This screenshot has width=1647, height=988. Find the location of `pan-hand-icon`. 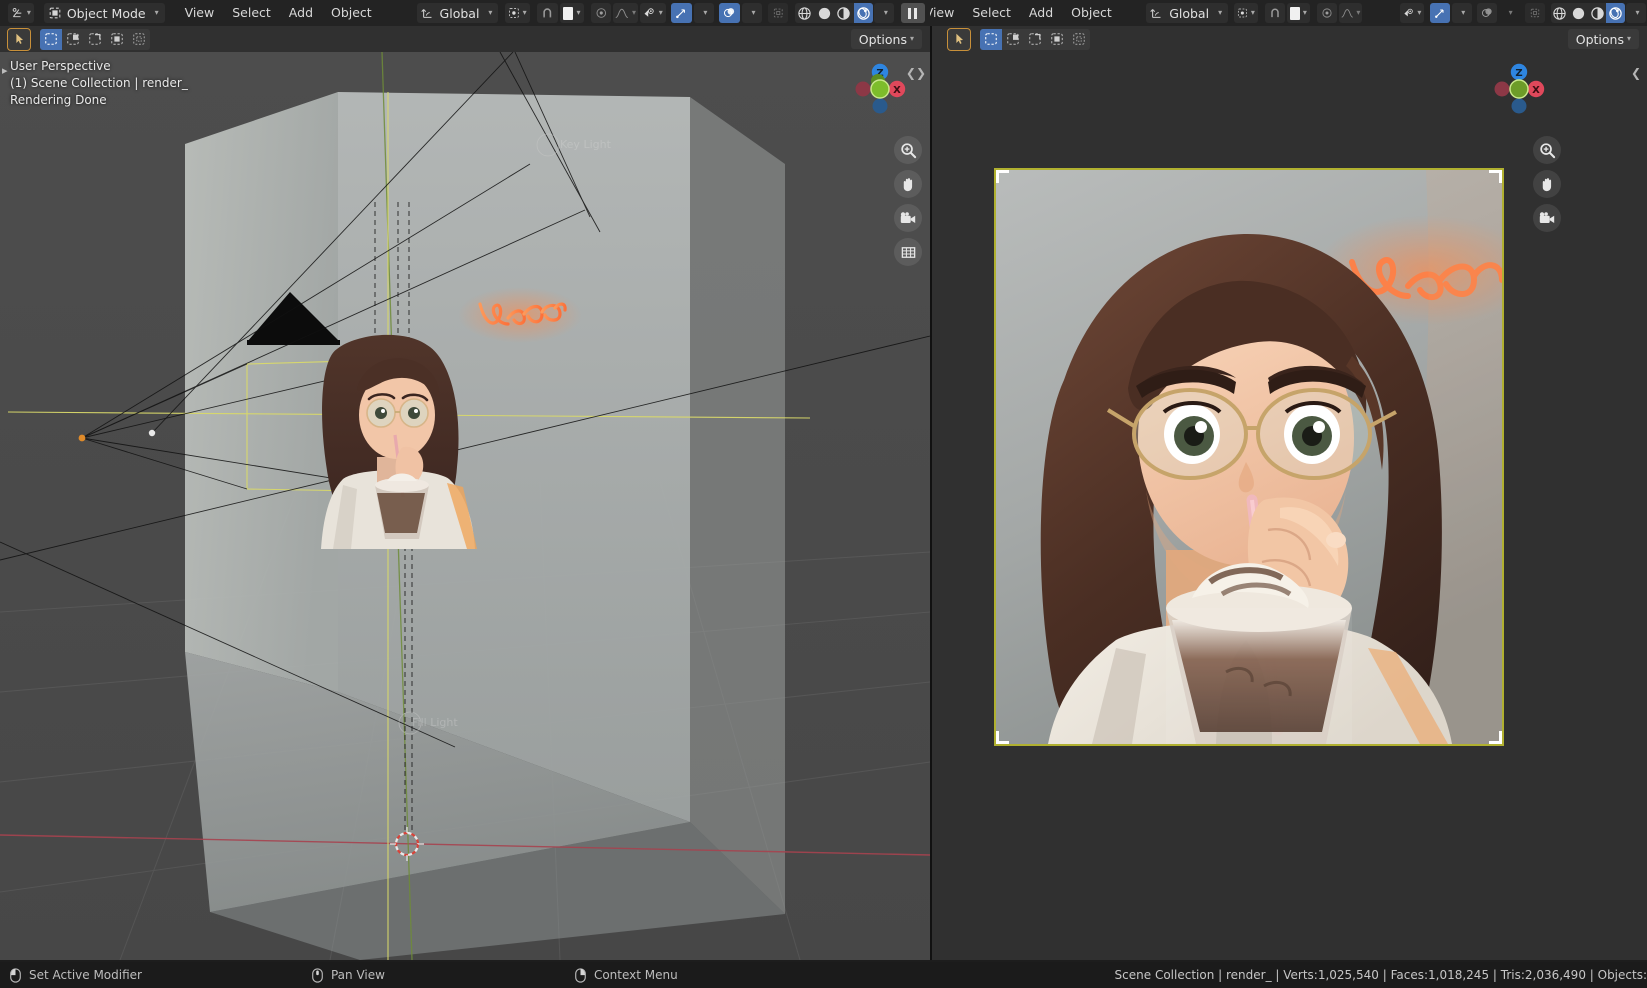

pan-hand-icon is located at coordinates (908, 184).